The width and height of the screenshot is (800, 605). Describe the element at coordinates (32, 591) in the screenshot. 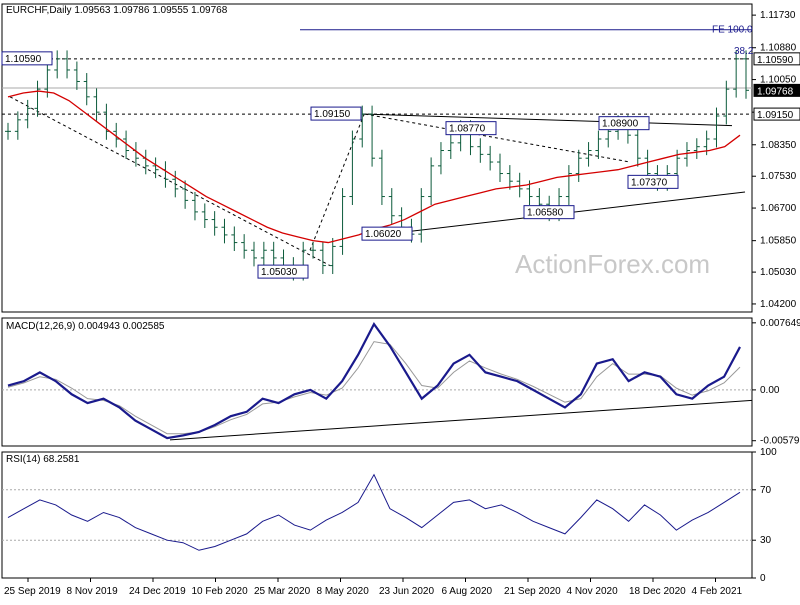

I see `x-axis-tick-label: 25 Sep 2019` at that location.